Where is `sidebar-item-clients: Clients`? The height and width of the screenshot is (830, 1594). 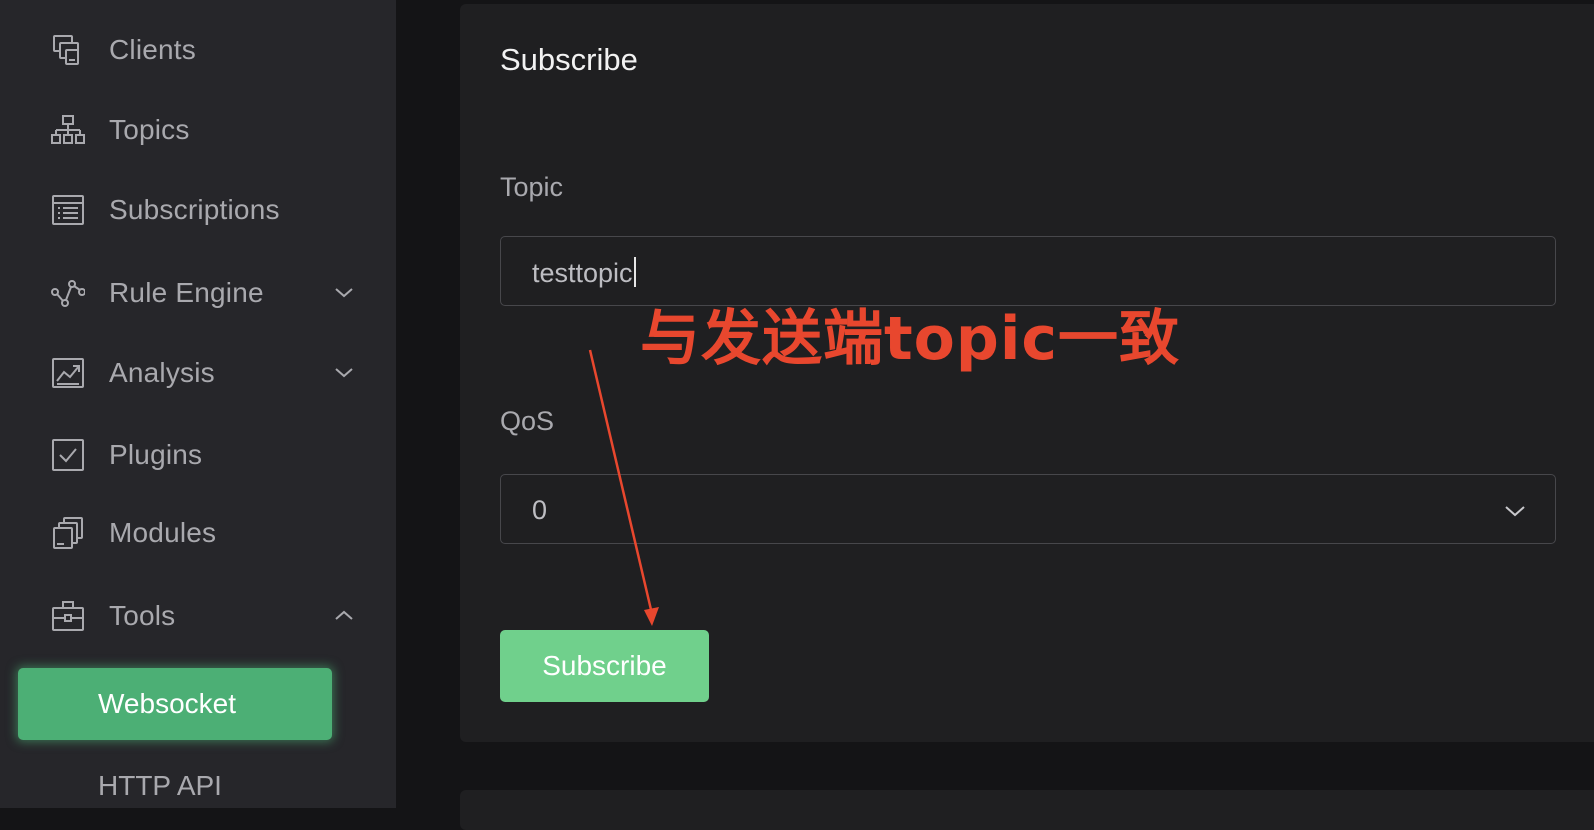
sidebar-item-clients: Clients is located at coordinates (198, 50).